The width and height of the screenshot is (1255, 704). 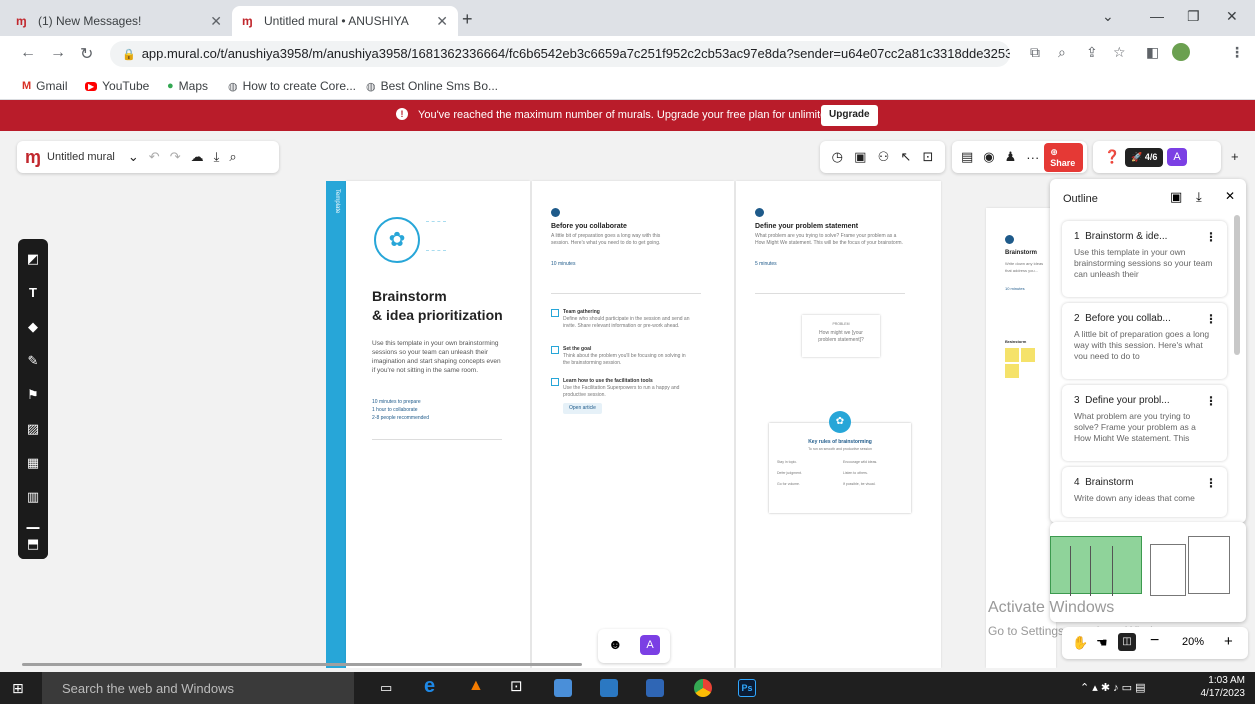 What do you see at coordinates (582, 408) in the screenshot?
I see `open-article-button: Open article` at bounding box center [582, 408].